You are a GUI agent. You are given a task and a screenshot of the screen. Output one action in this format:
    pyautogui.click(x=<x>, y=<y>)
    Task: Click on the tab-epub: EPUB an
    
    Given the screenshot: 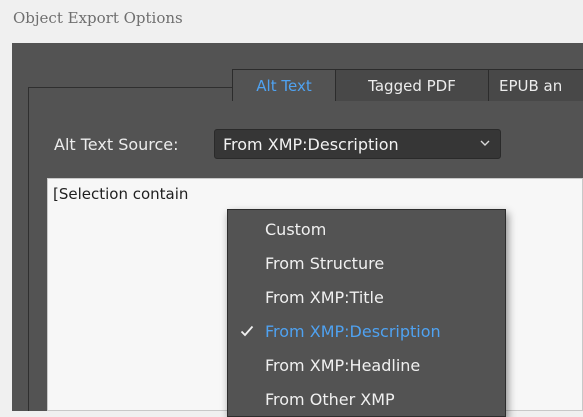 What is the action you would take?
    pyautogui.click(x=535, y=85)
    